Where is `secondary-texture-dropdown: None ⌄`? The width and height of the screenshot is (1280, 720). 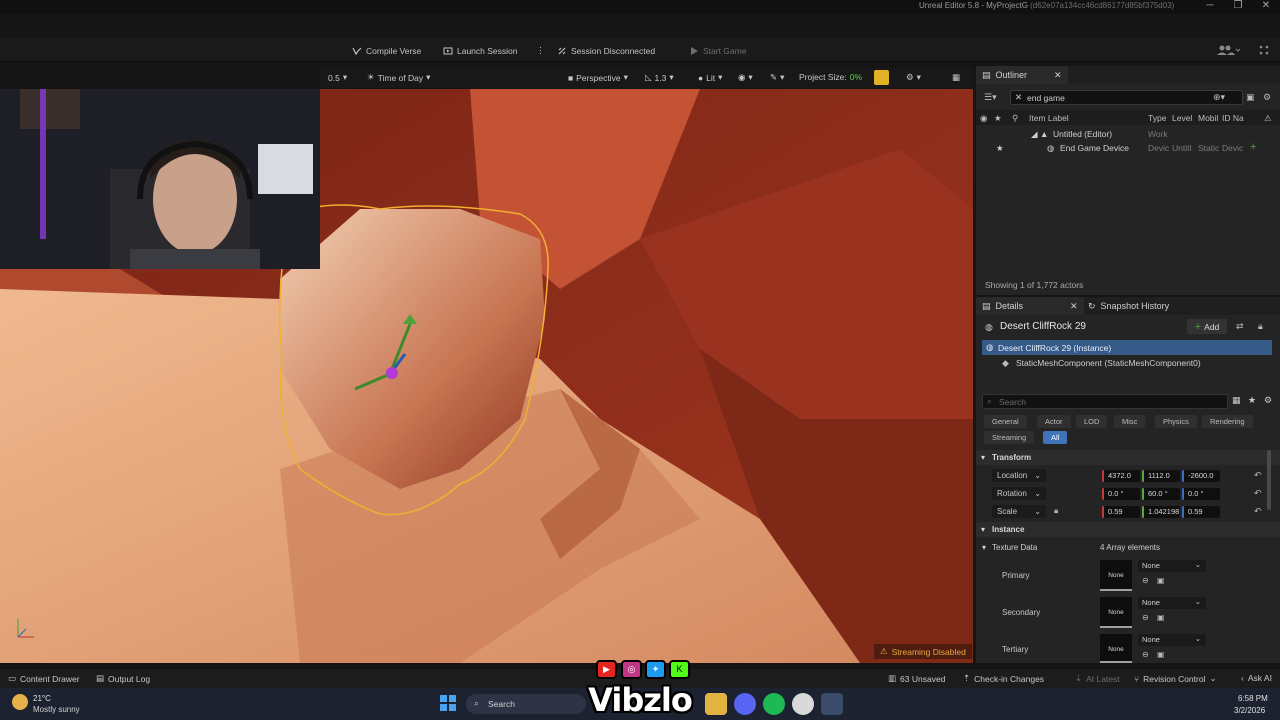
secondary-texture-dropdown: None ⌄ is located at coordinates (1172, 603).